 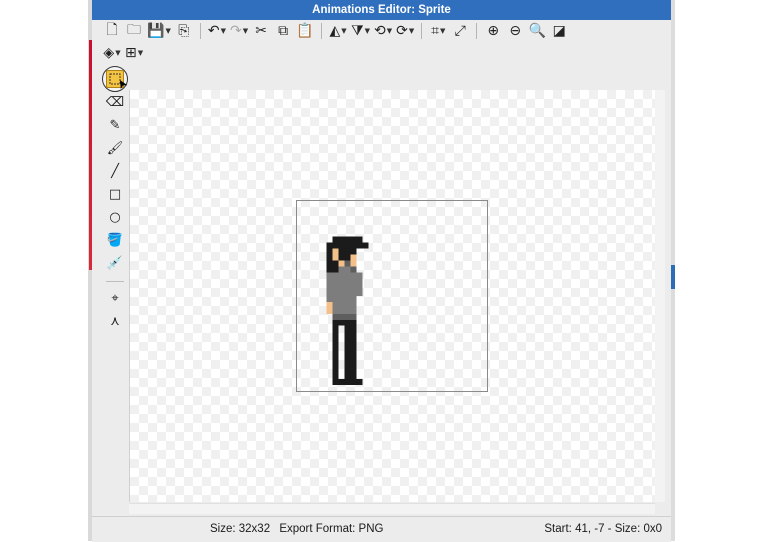 I want to click on background-toggle-icon: ◪, so click(x=559, y=31).